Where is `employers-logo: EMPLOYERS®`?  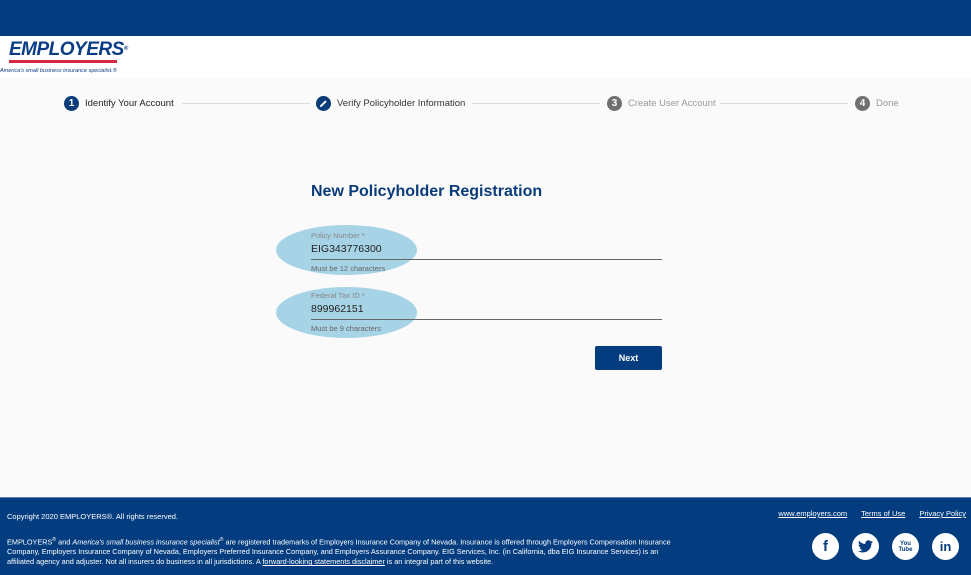
employers-logo: EMPLOYERS® is located at coordinates (68, 51).